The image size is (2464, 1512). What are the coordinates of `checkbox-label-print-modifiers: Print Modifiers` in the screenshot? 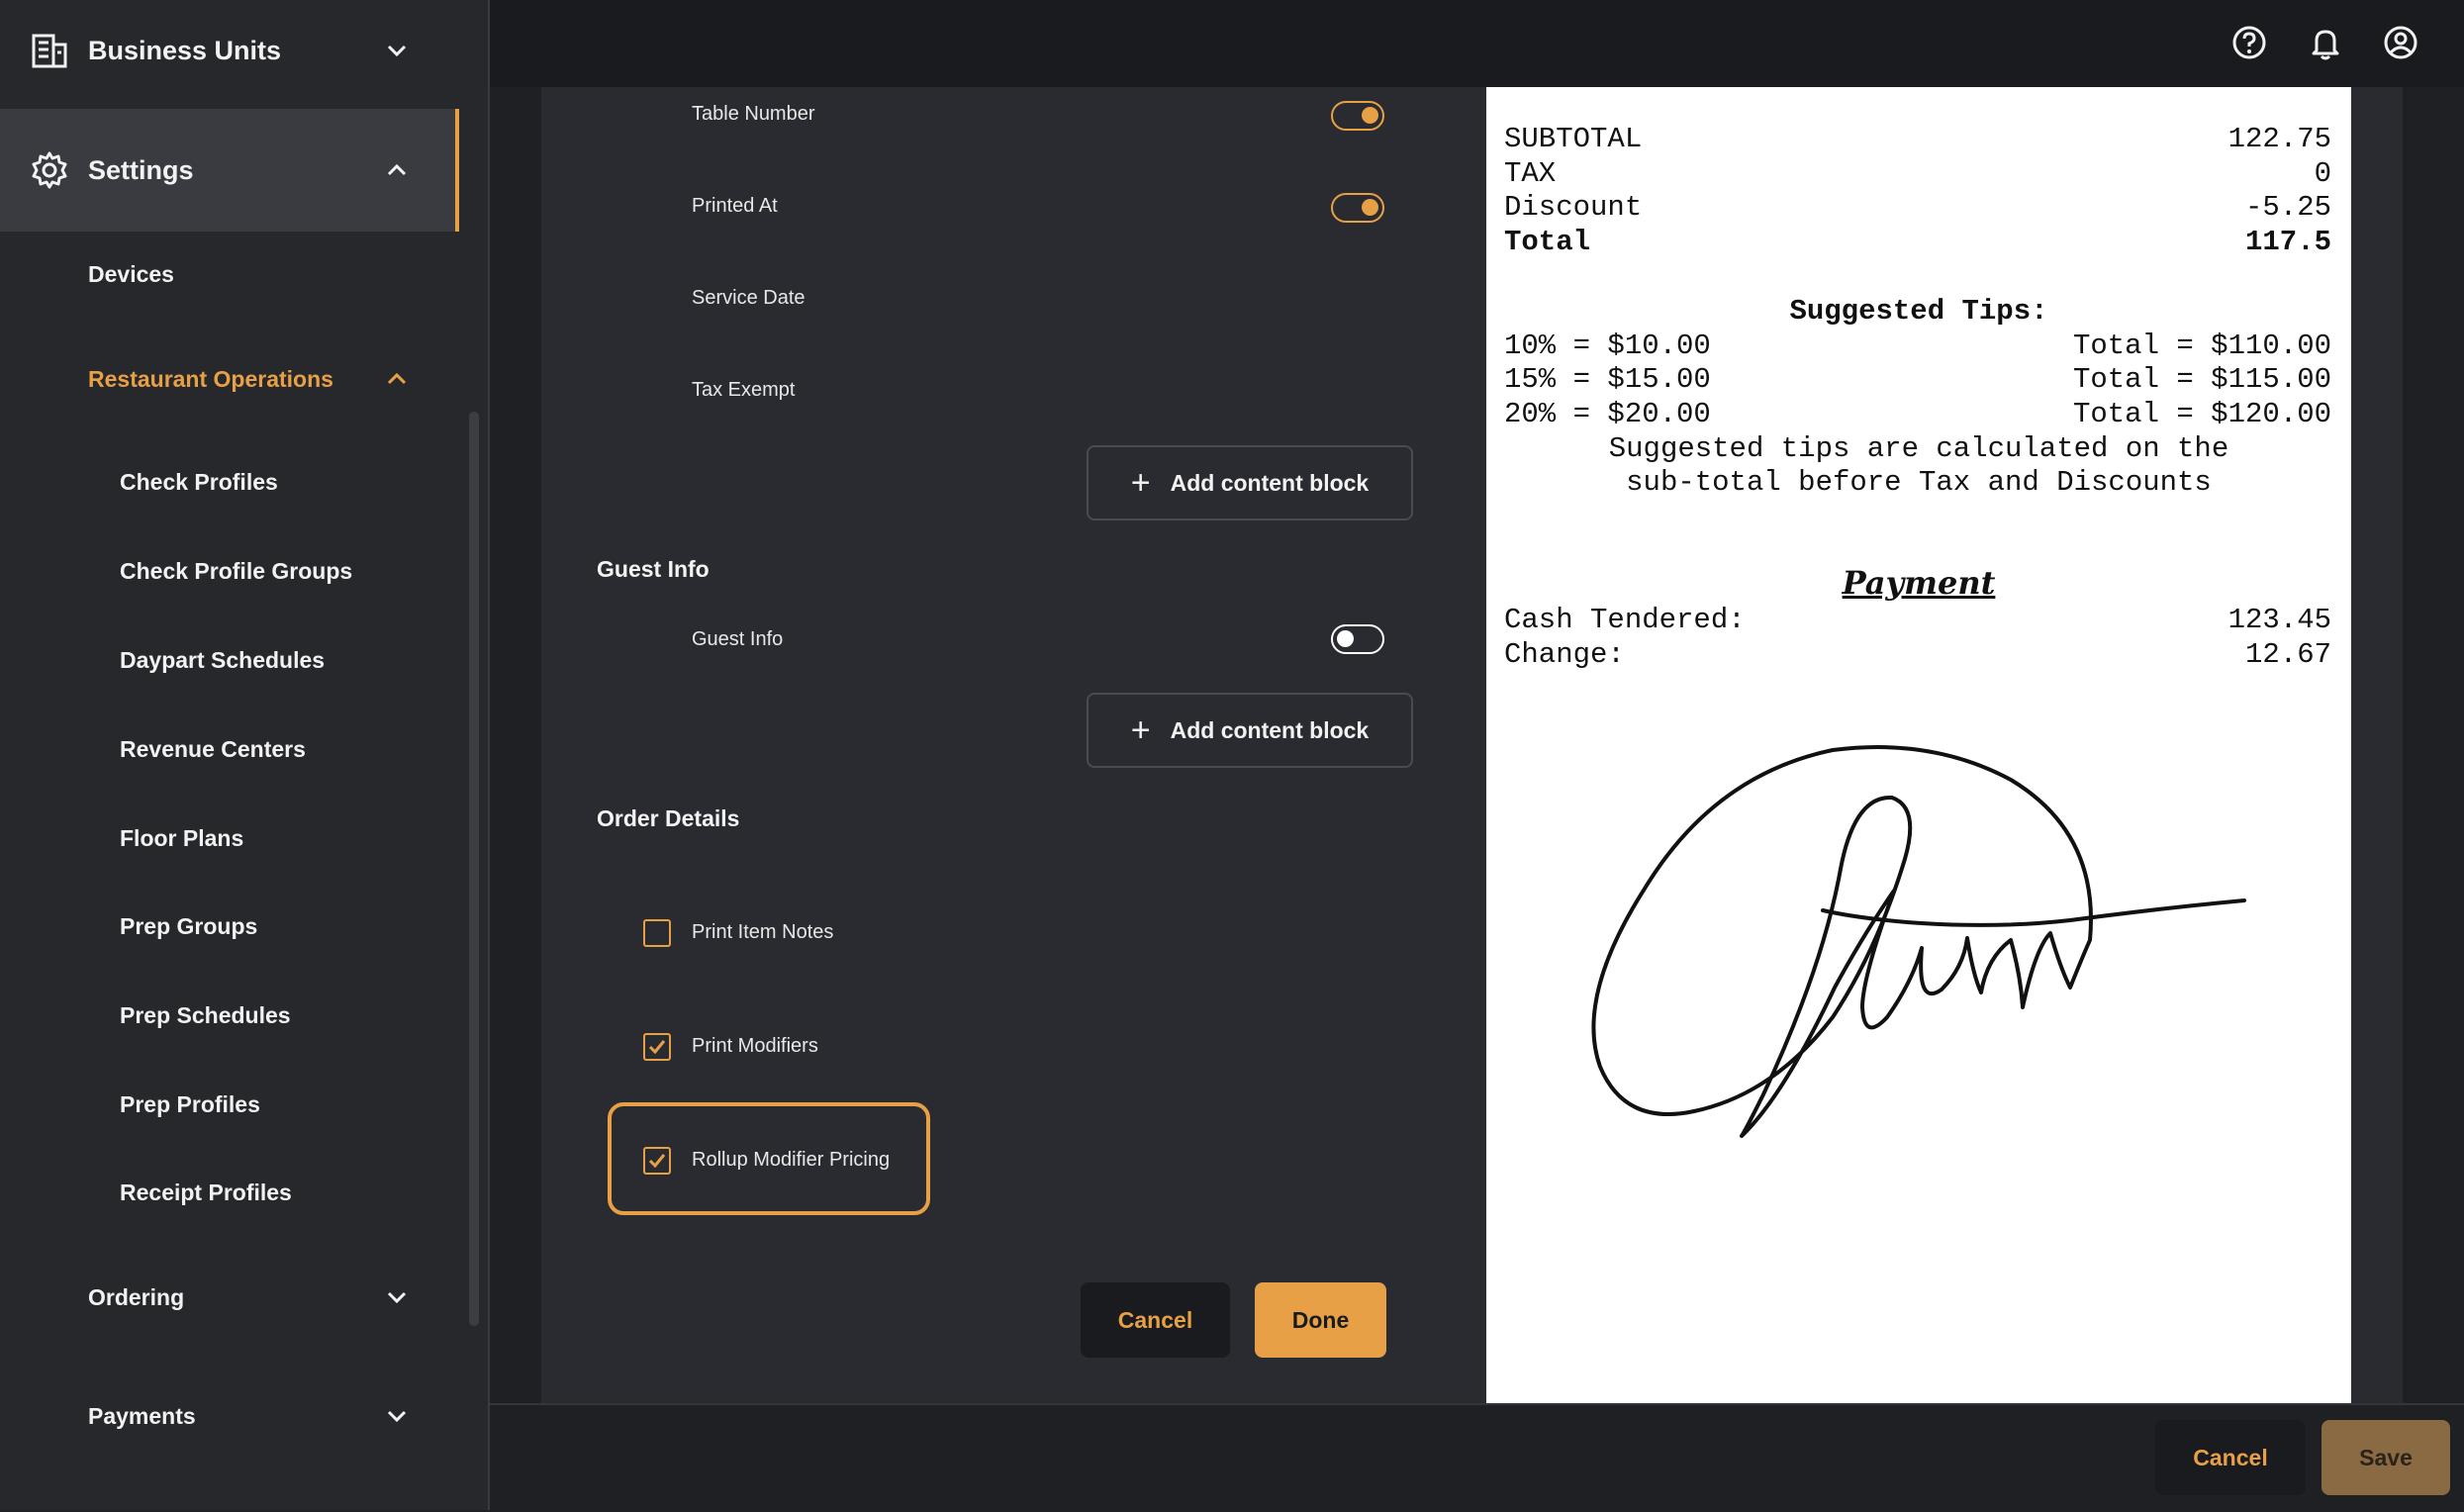 It's located at (755, 1046).